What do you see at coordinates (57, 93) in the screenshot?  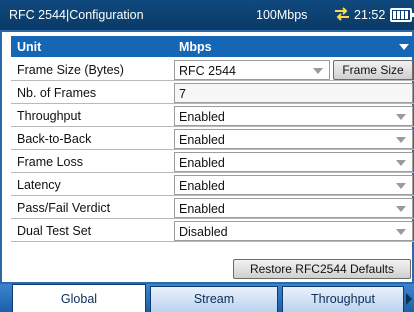 I see `nb-frames-label: Nb. of Frames` at bounding box center [57, 93].